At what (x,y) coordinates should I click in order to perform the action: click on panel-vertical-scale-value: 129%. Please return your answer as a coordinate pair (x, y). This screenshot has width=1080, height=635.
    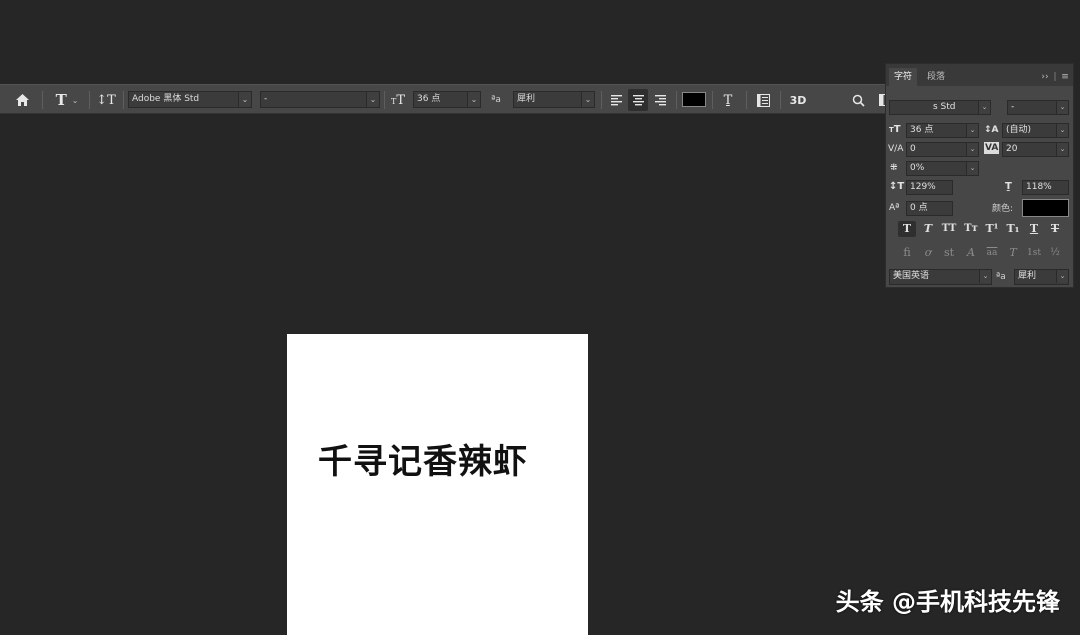
    Looking at the image, I should click on (923, 187).